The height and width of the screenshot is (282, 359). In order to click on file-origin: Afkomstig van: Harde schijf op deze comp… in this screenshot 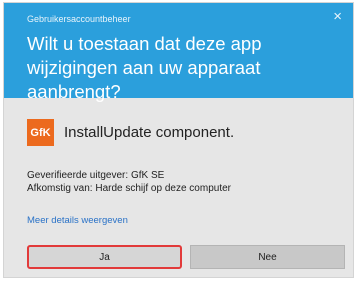, I will do `click(129, 188)`.